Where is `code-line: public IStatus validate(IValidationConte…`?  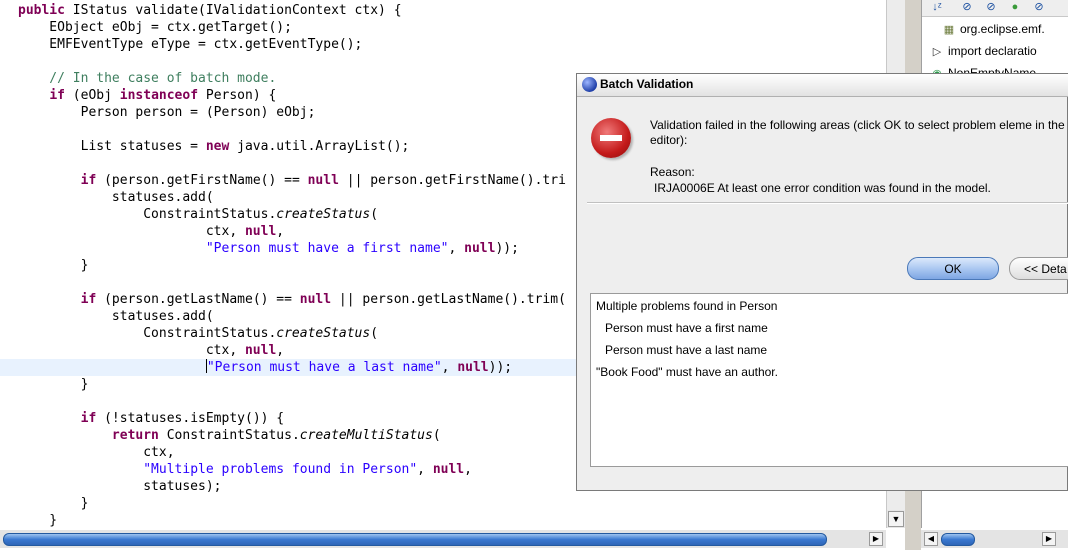
code-line: public IStatus validate(IValidationConte… is located at coordinates (201, 10).